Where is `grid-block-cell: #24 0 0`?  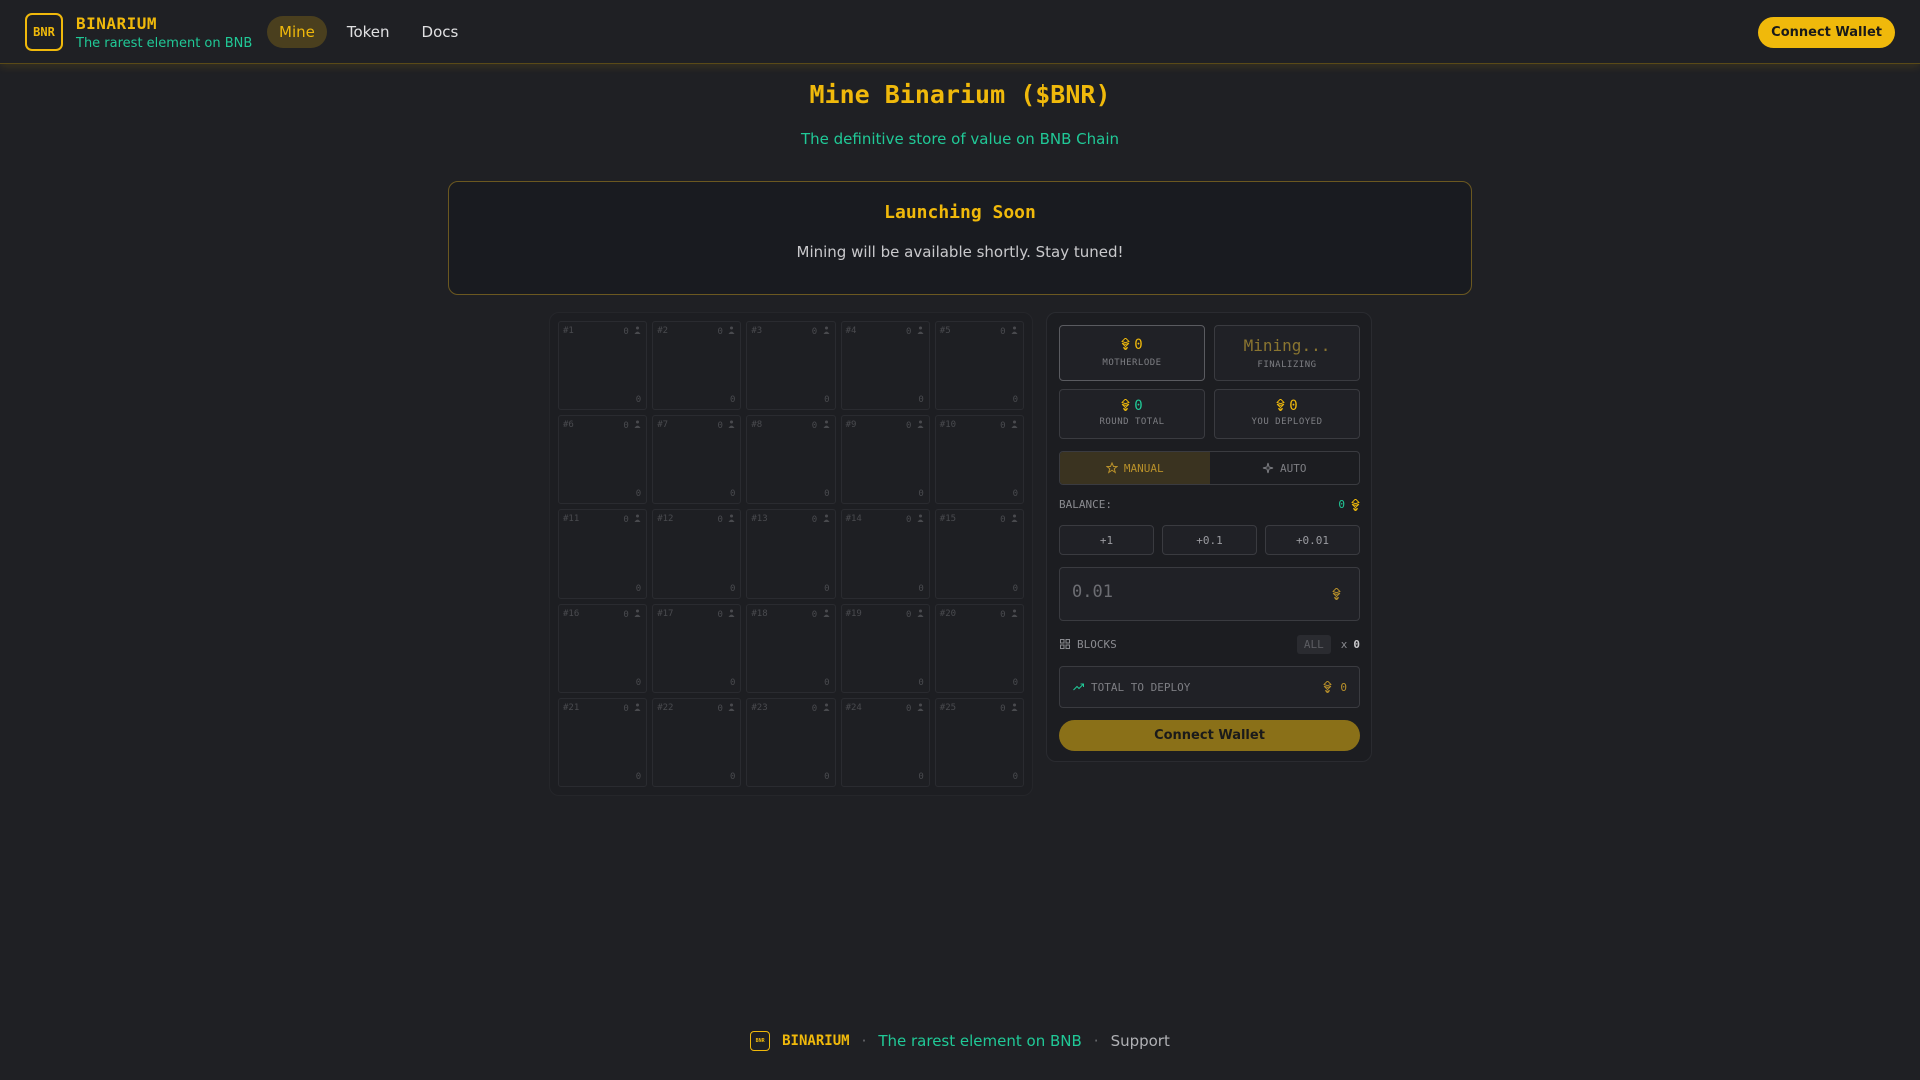
grid-block-cell: #24 0 0 is located at coordinates (885, 742).